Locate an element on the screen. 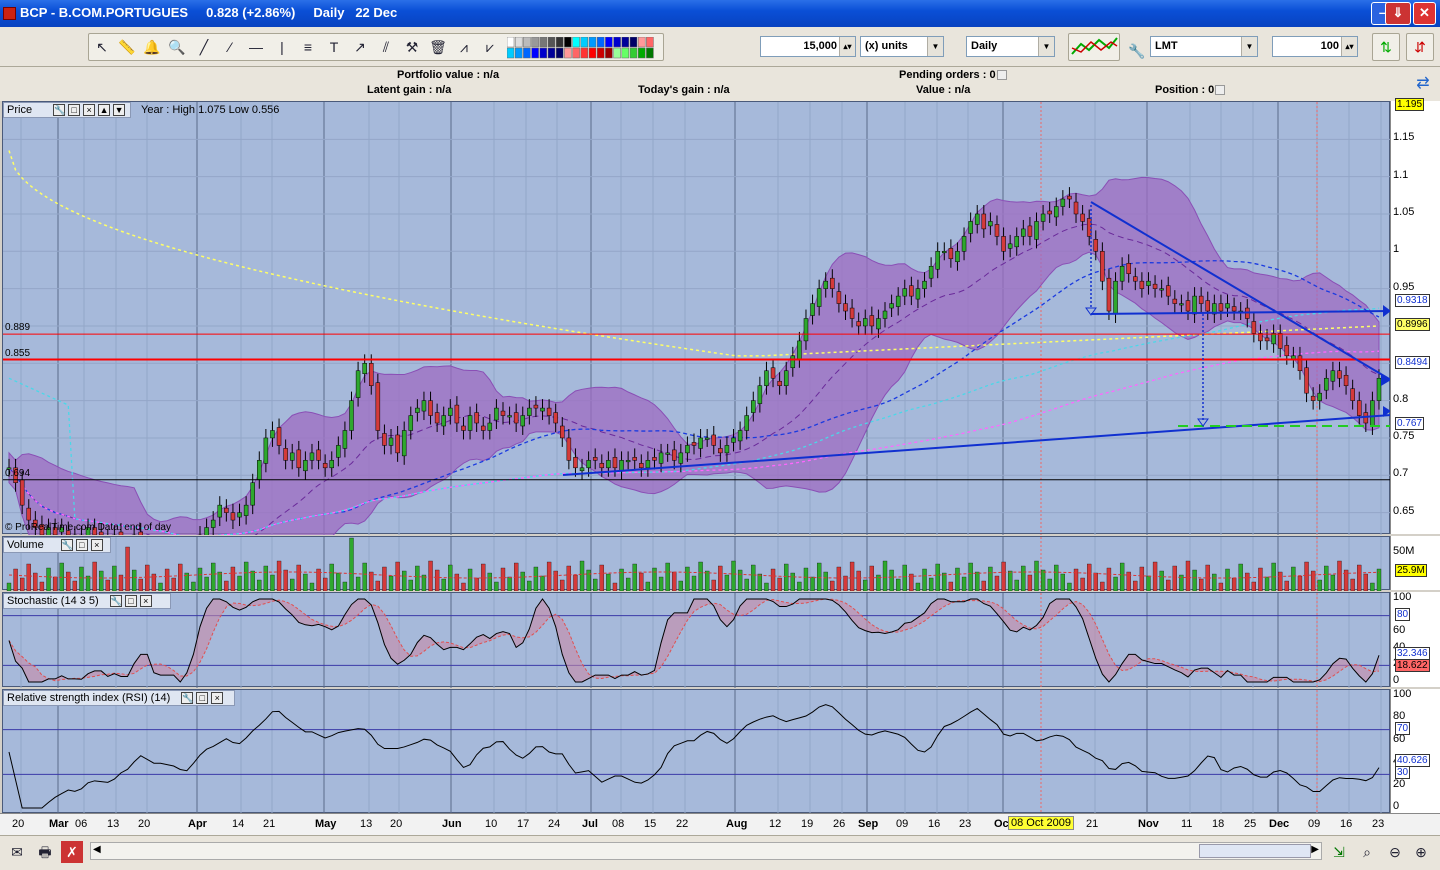 The image size is (1440, 870). year-high-low: Year : High 1.075 Low 0.556 is located at coordinates (210, 110).